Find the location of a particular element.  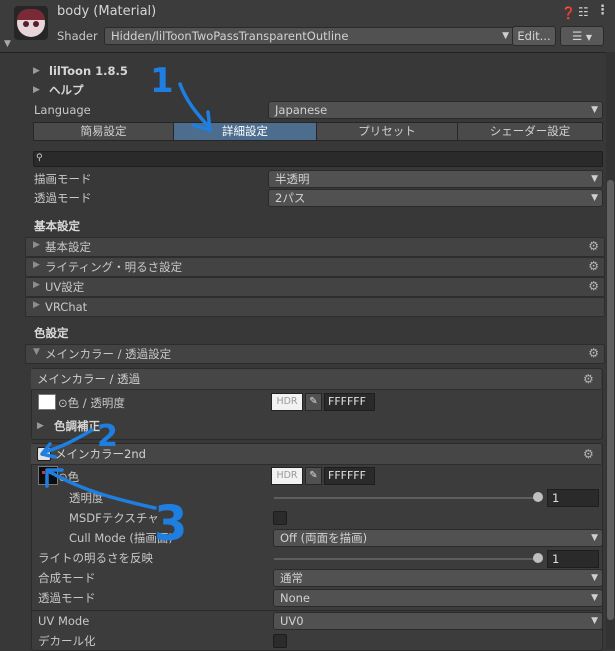

annotation-number-2: 2 is located at coordinates (107, 436).